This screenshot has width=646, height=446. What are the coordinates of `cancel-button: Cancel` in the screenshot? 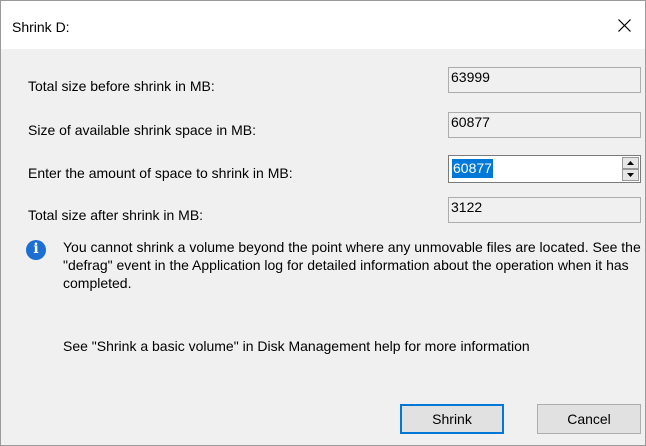 It's located at (589, 419).